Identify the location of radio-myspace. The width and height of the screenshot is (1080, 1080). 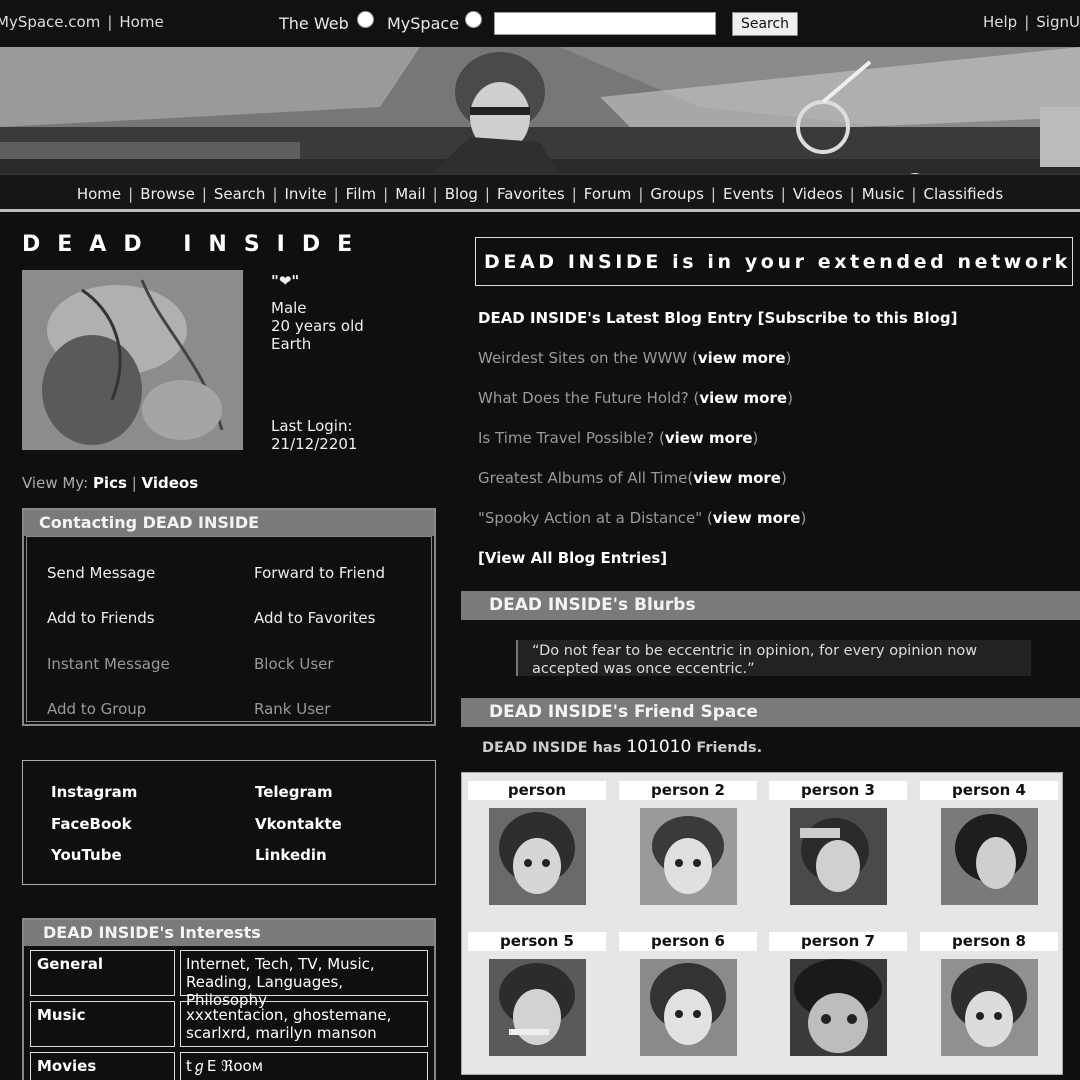
(473, 19).